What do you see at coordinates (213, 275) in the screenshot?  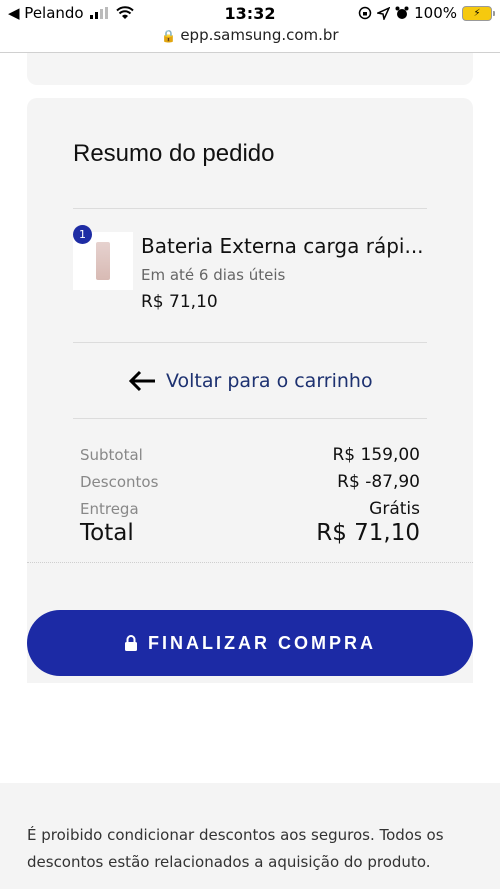 I see `delivery-estimate: Em até 6 dias úteis` at bounding box center [213, 275].